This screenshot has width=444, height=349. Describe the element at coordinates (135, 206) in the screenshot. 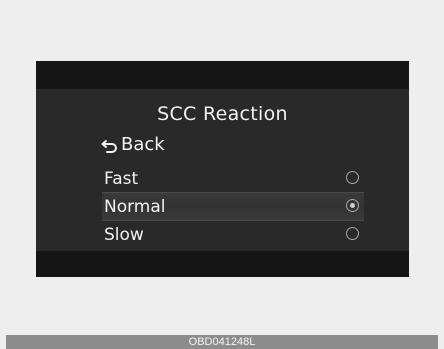

I see `option-label: Normal` at that location.